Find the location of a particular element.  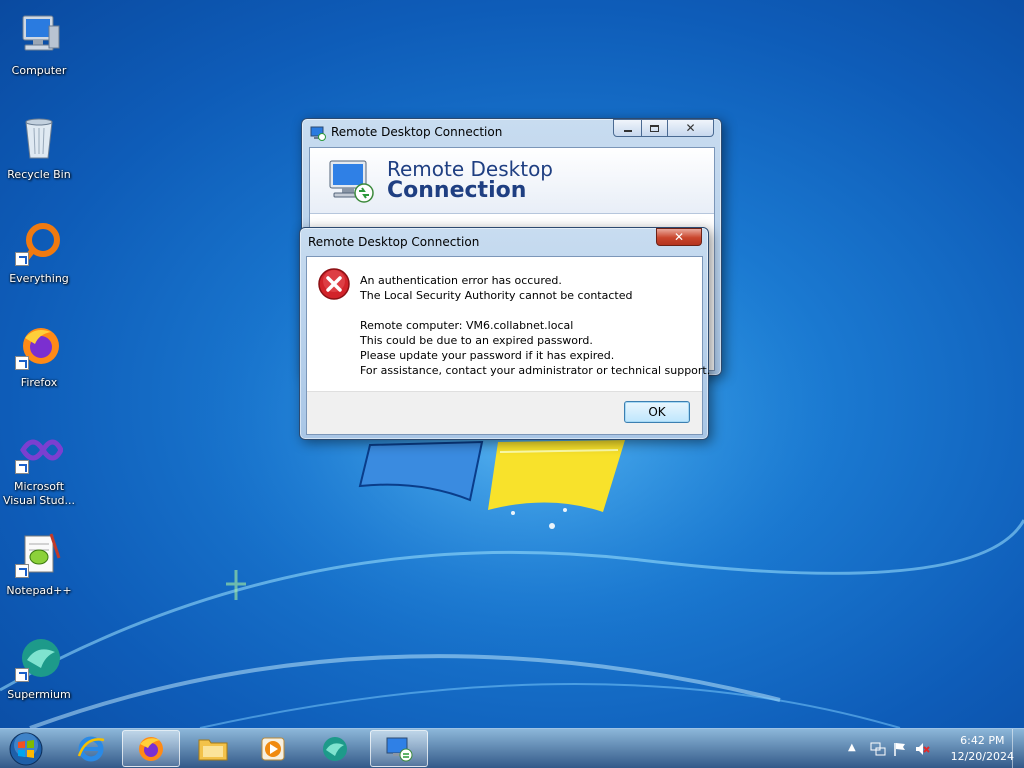

notepad-plus-plus-icon is located at coordinates (39, 554).